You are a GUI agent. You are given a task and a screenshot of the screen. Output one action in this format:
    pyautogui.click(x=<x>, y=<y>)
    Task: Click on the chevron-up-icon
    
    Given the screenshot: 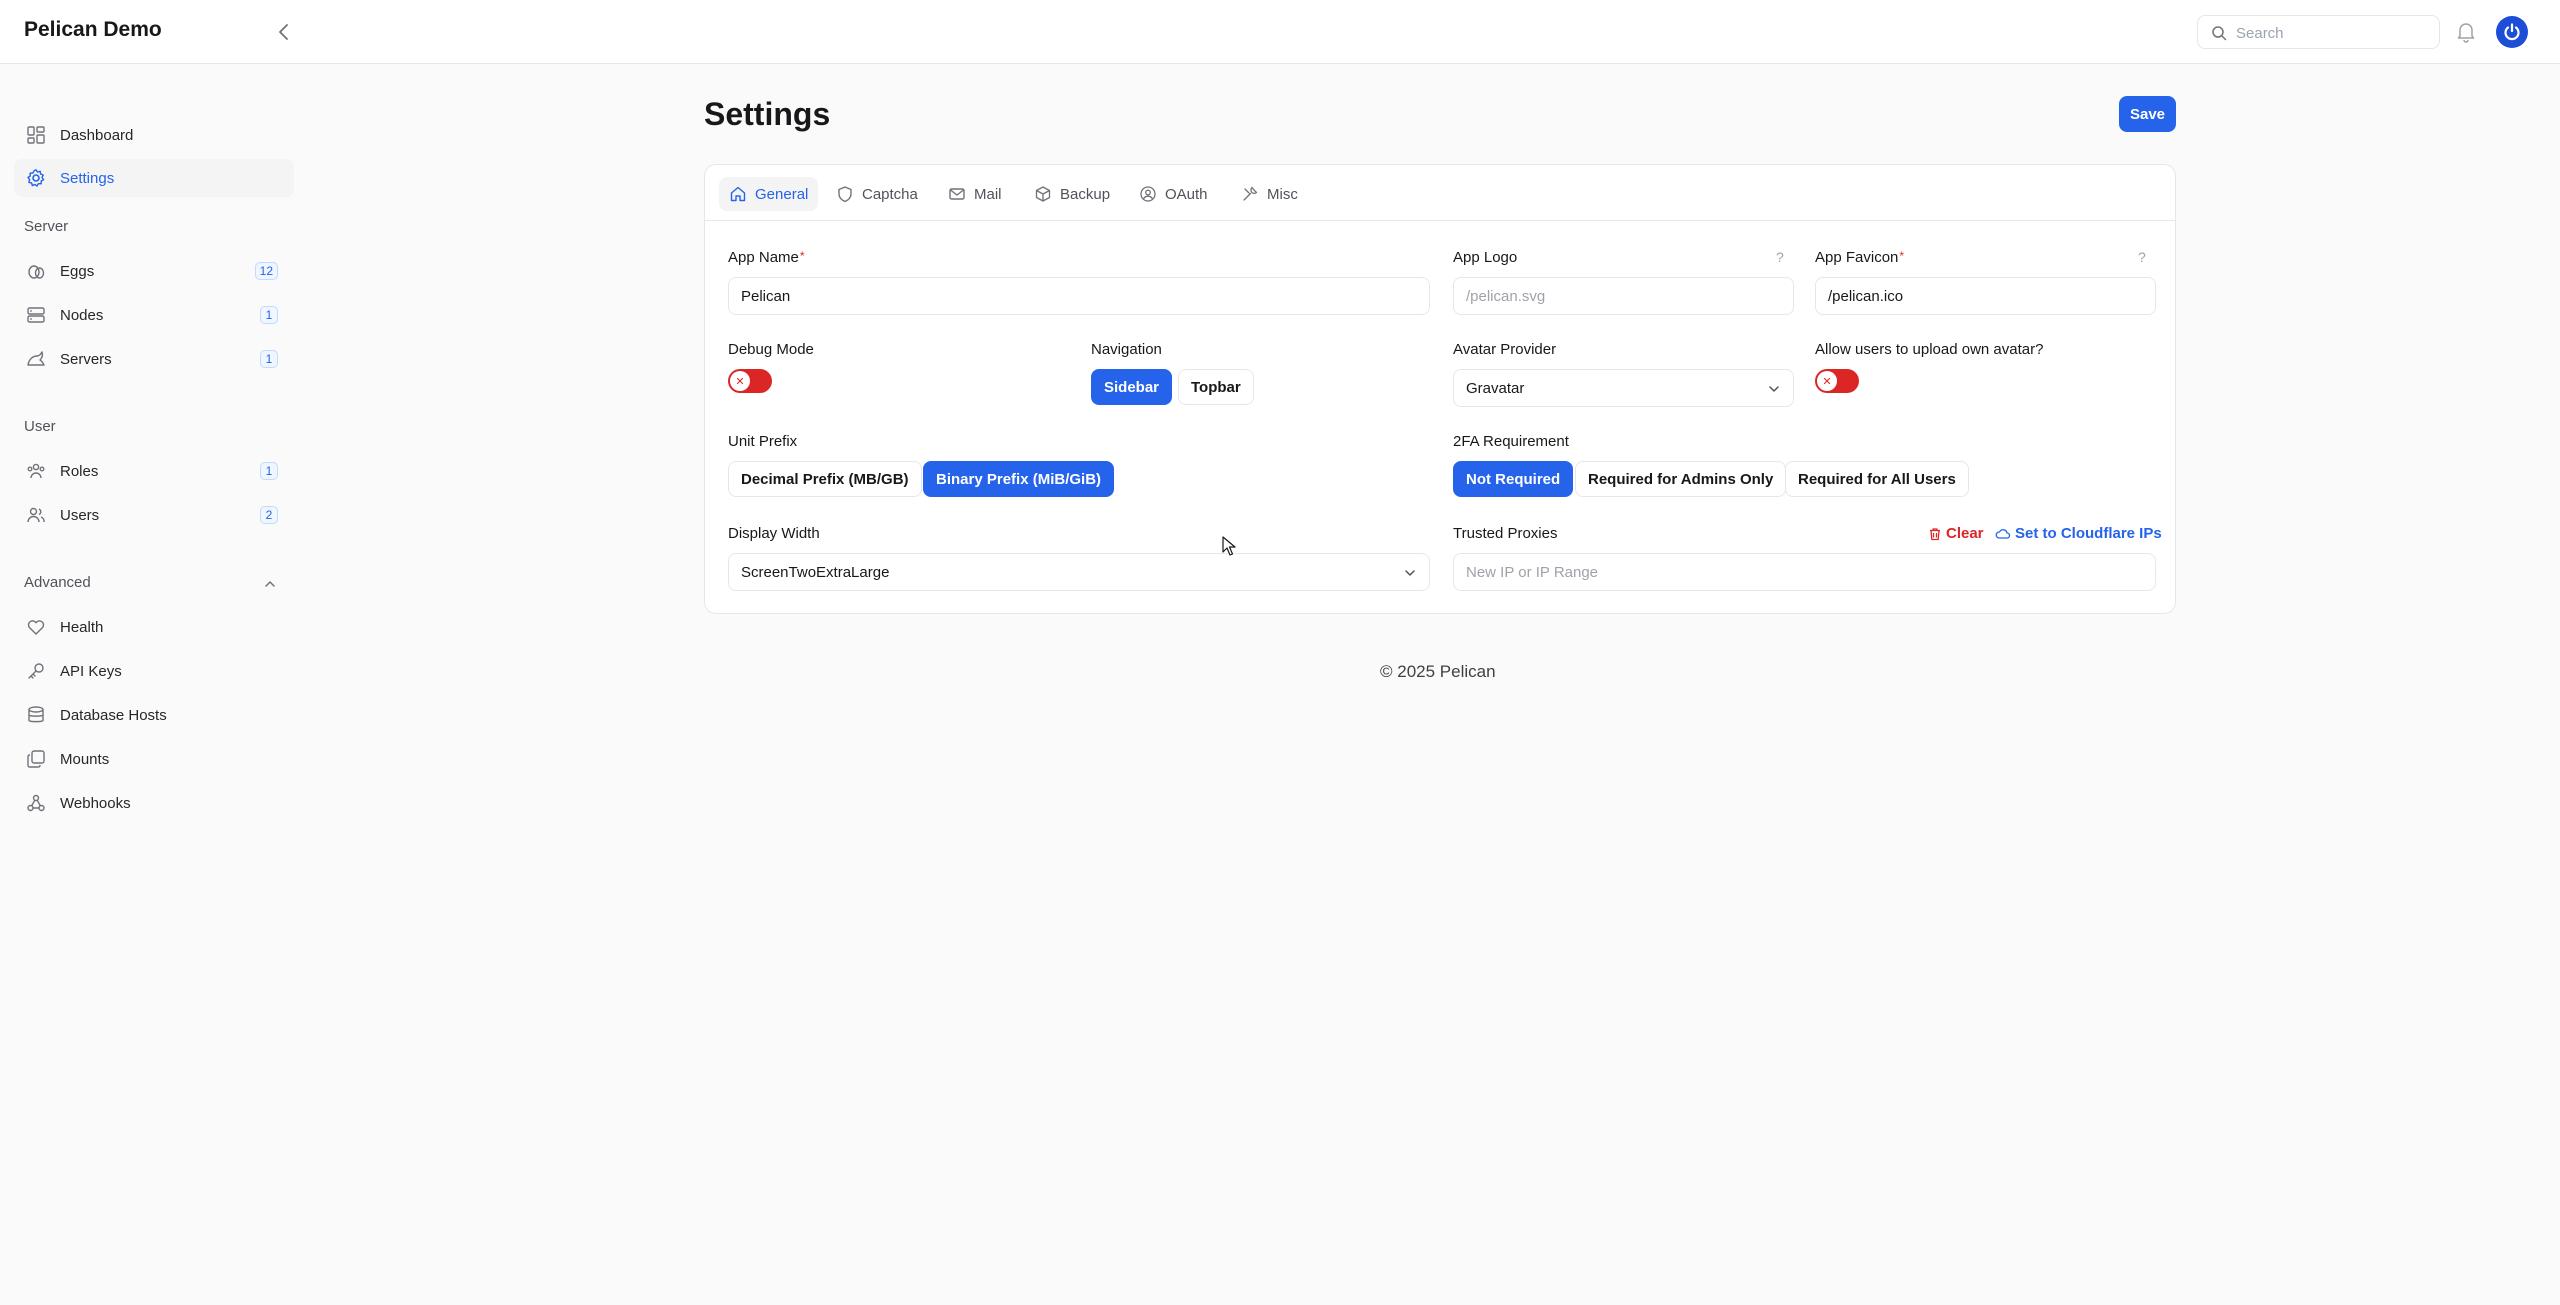 What is the action you would take?
    pyautogui.click(x=270, y=586)
    